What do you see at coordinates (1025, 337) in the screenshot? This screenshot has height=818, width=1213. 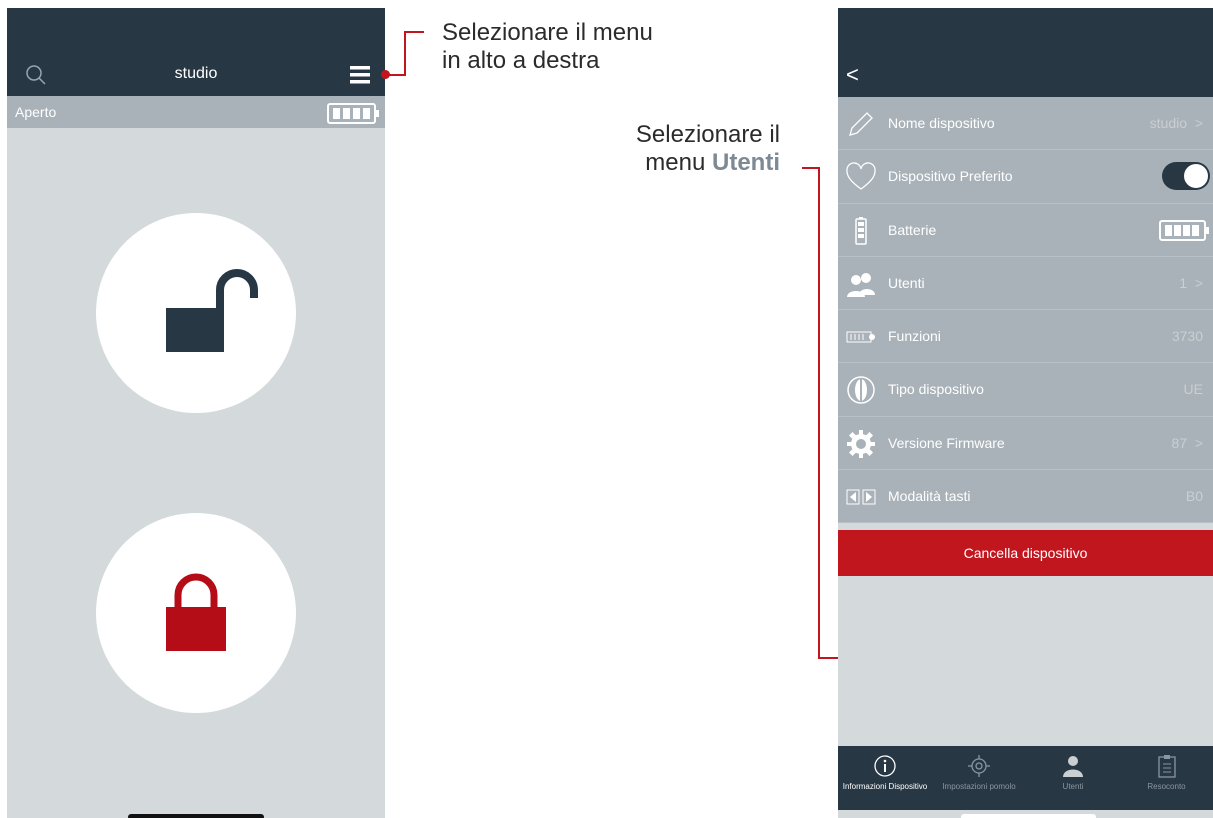 I see `row-functions: Funzioni 3730` at bounding box center [1025, 337].